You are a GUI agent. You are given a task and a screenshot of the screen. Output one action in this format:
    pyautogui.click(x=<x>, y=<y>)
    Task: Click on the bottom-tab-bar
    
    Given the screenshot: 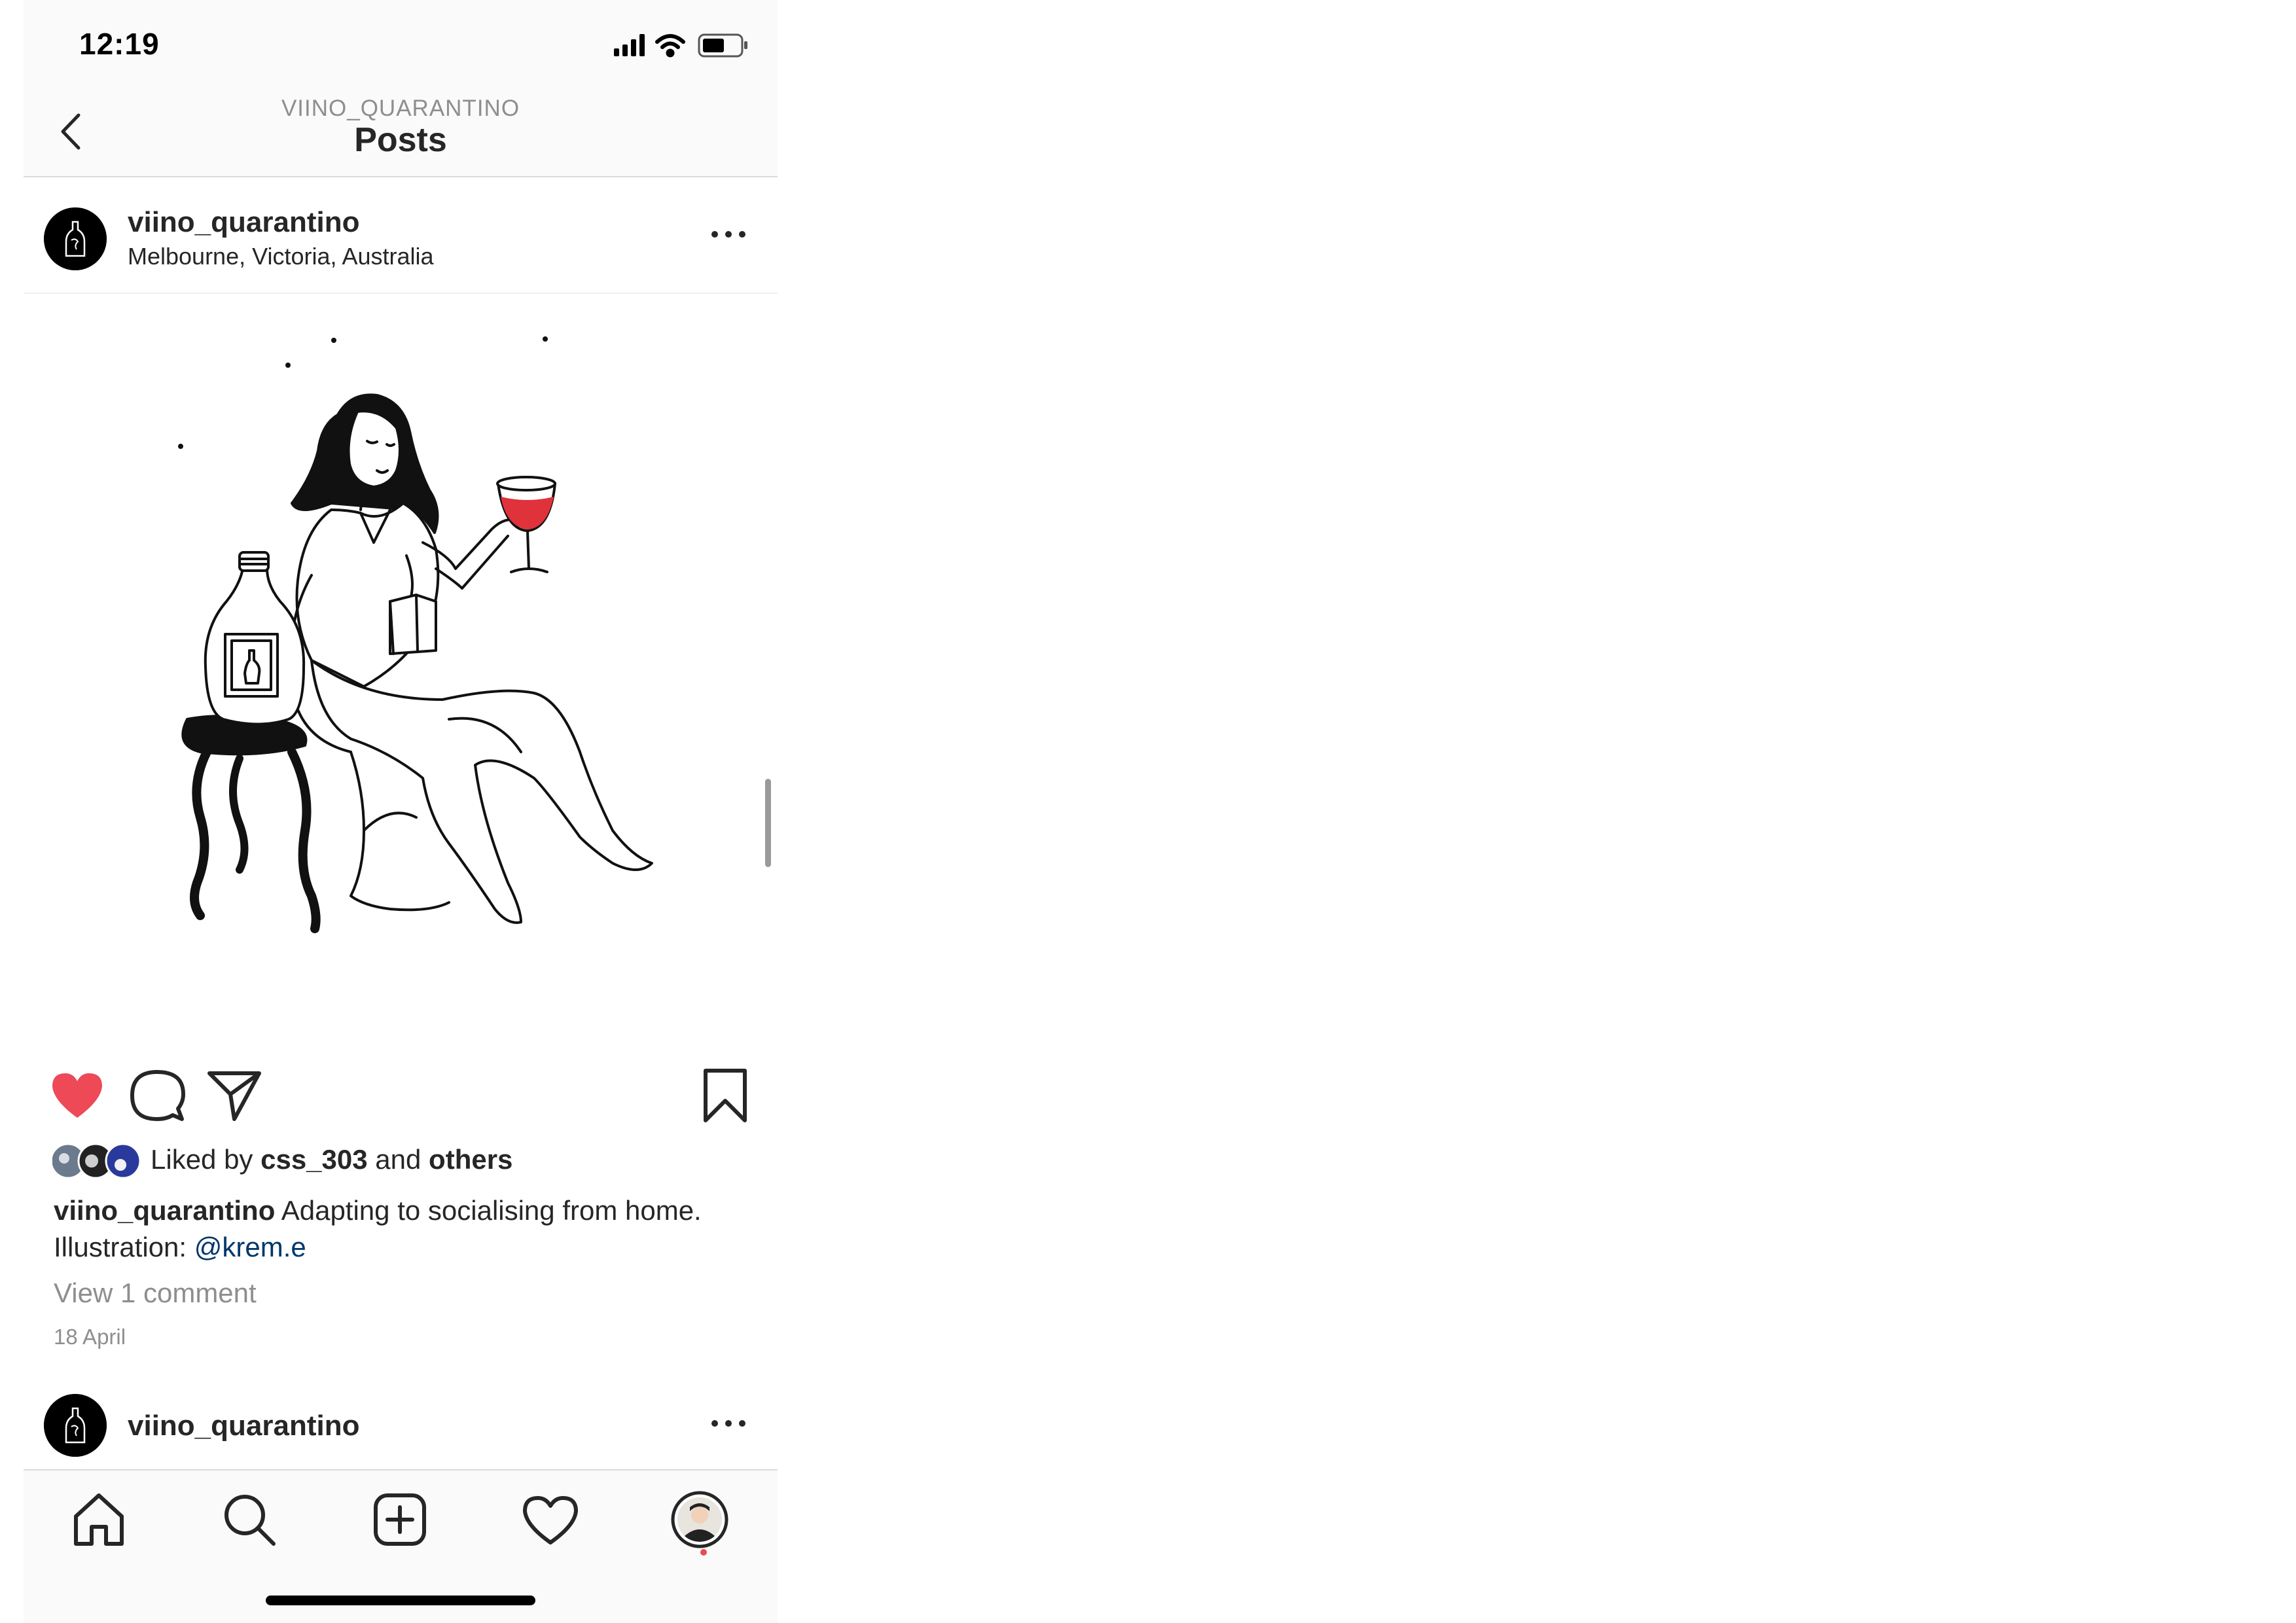 What is the action you would take?
    pyautogui.click(x=401, y=1546)
    